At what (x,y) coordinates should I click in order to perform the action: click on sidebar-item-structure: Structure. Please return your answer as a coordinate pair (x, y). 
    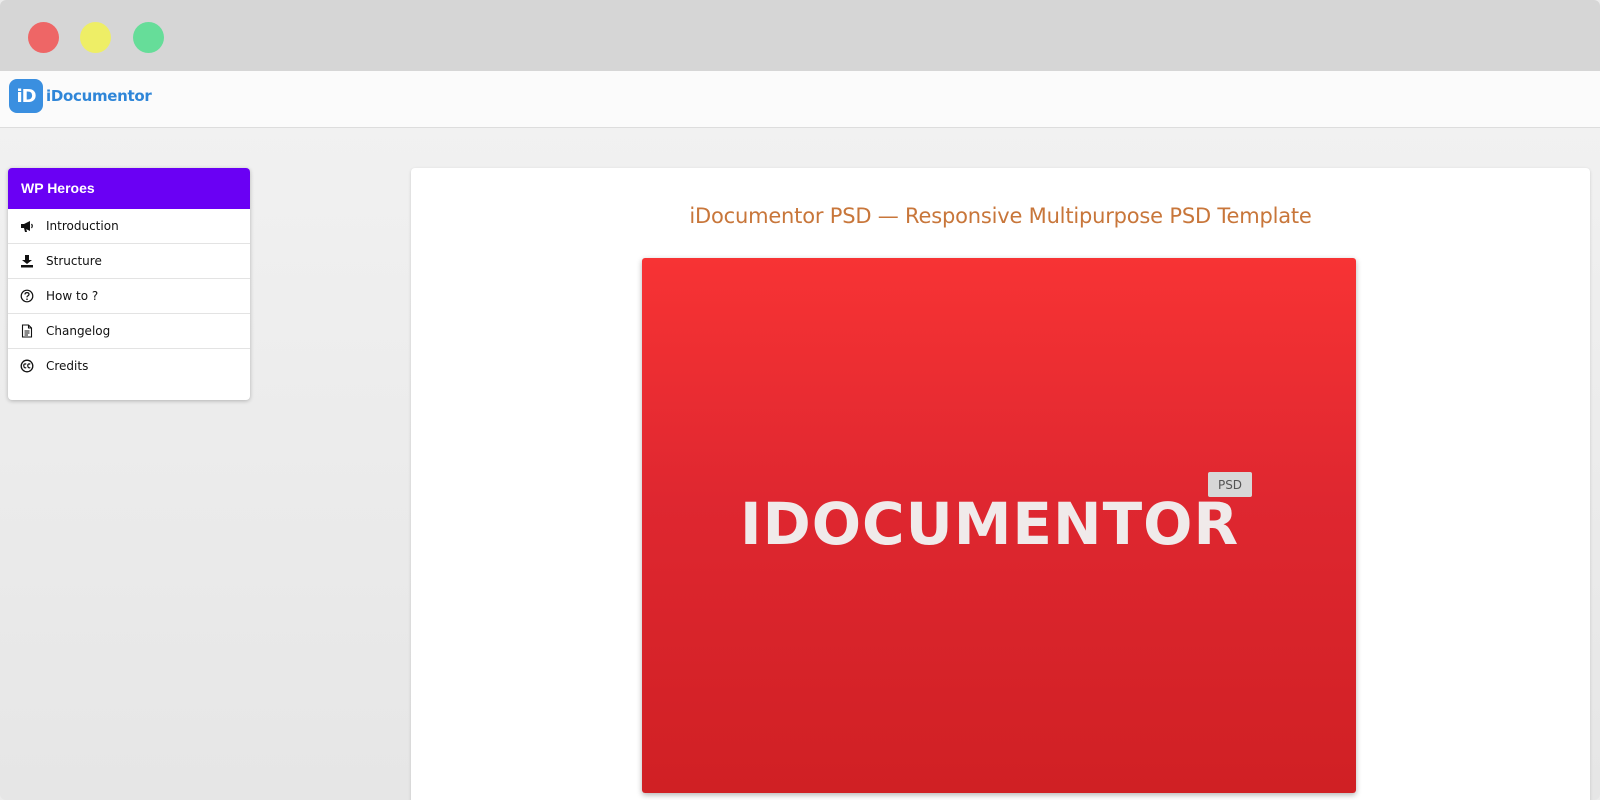
    Looking at the image, I should click on (129, 261).